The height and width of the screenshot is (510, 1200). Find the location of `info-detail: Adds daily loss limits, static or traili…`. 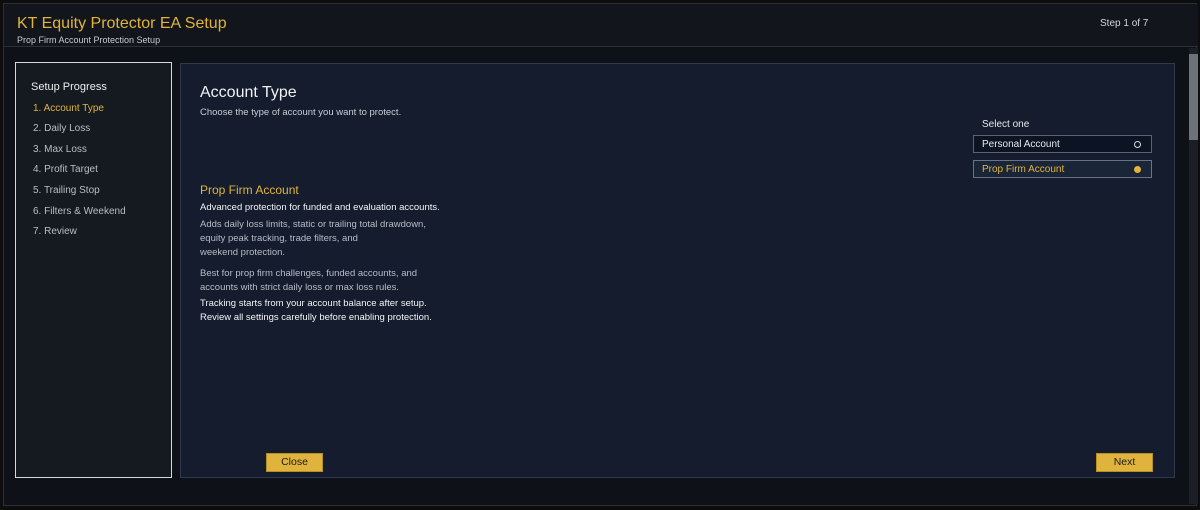

info-detail: Adds daily loss limits, static or traili… is located at coordinates (313, 224).